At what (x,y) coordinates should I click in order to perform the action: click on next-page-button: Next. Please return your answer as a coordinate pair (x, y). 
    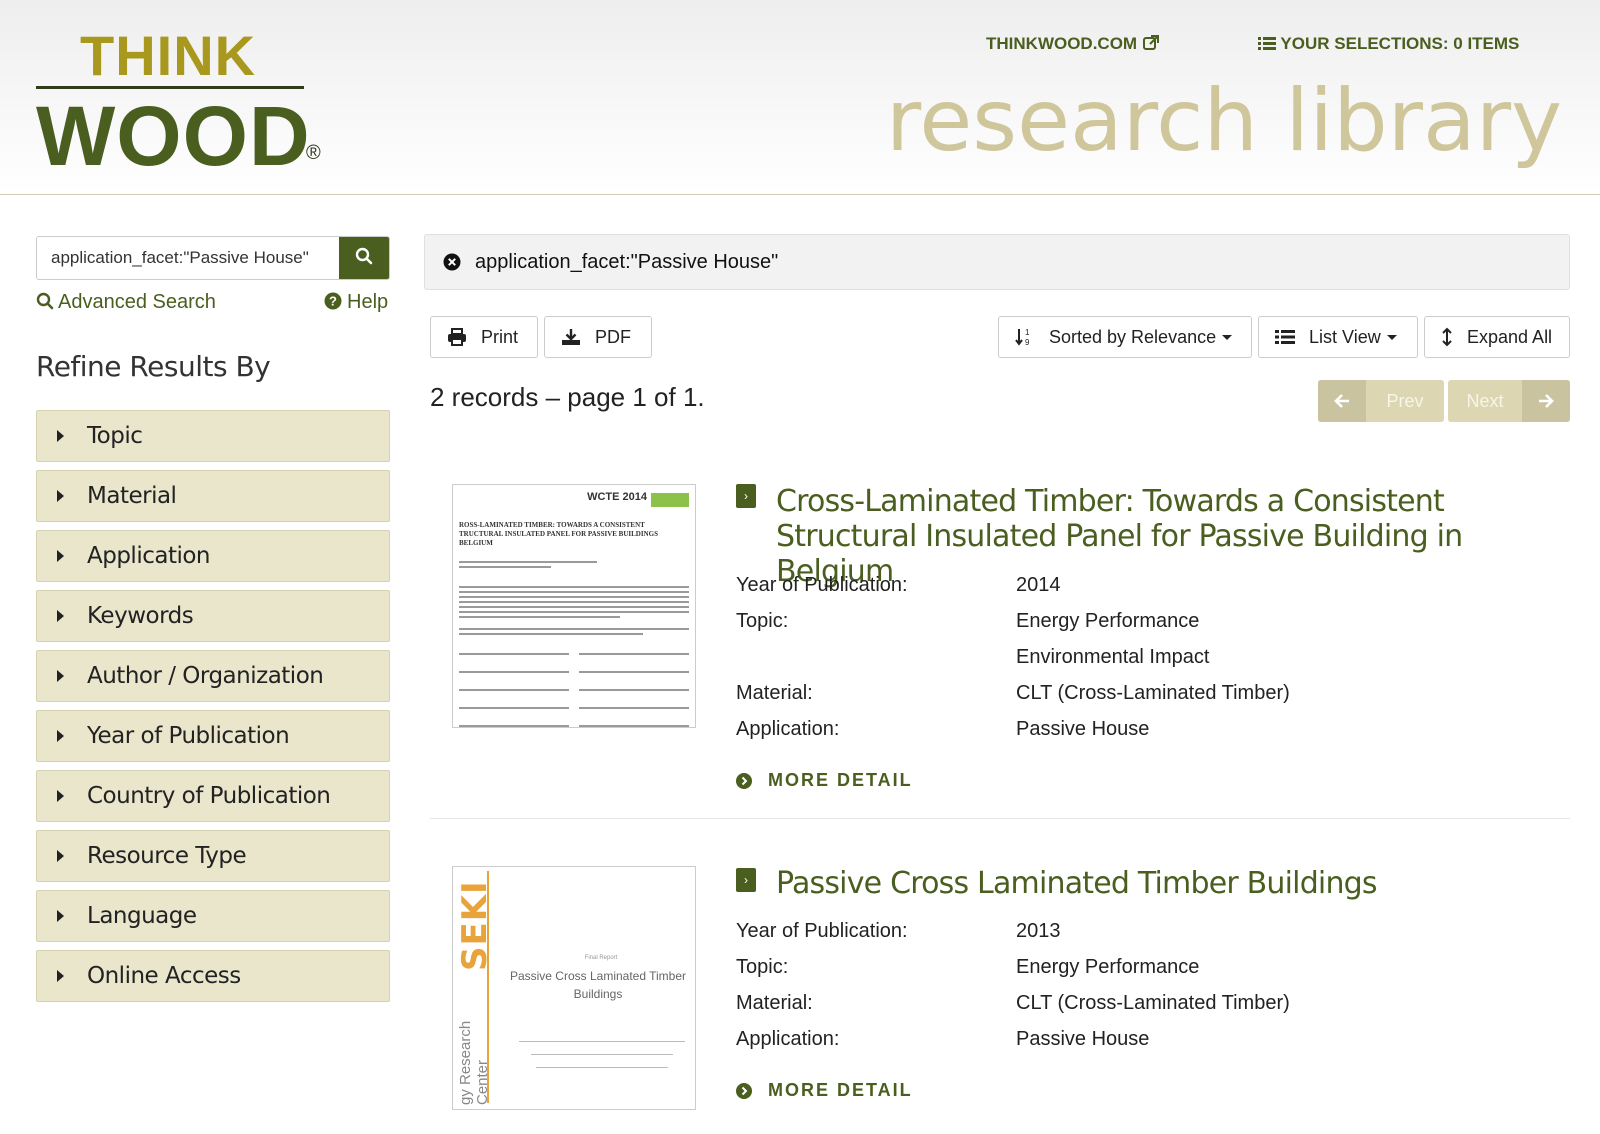
    Looking at the image, I should click on (1509, 401).